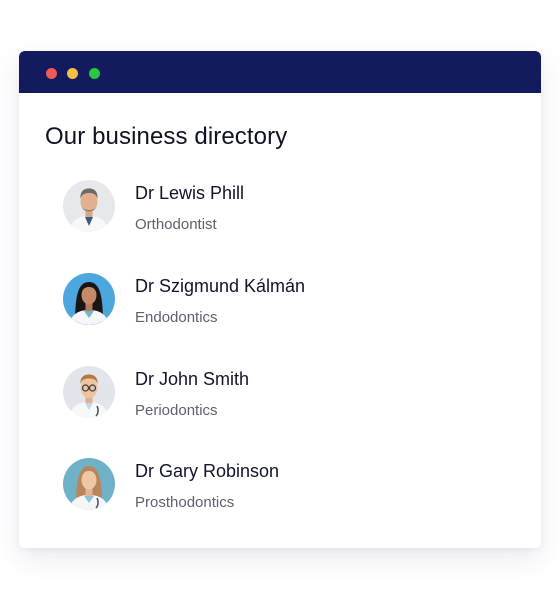 This screenshot has width=560, height=600. Describe the element at coordinates (207, 471) in the screenshot. I see `doctor-name: Dr Gary Robinson` at that location.